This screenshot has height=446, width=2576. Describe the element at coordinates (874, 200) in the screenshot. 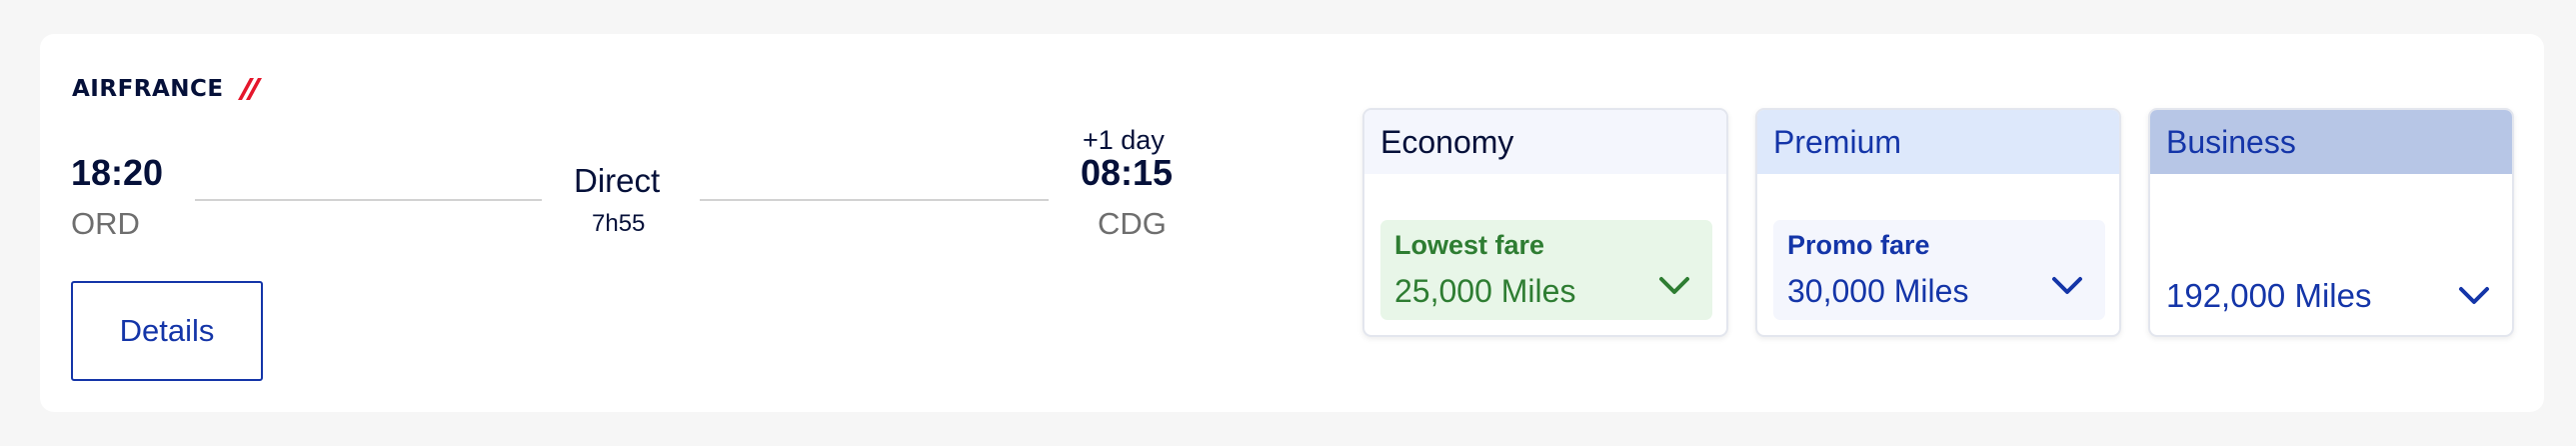

I see `route-line-right` at that location.